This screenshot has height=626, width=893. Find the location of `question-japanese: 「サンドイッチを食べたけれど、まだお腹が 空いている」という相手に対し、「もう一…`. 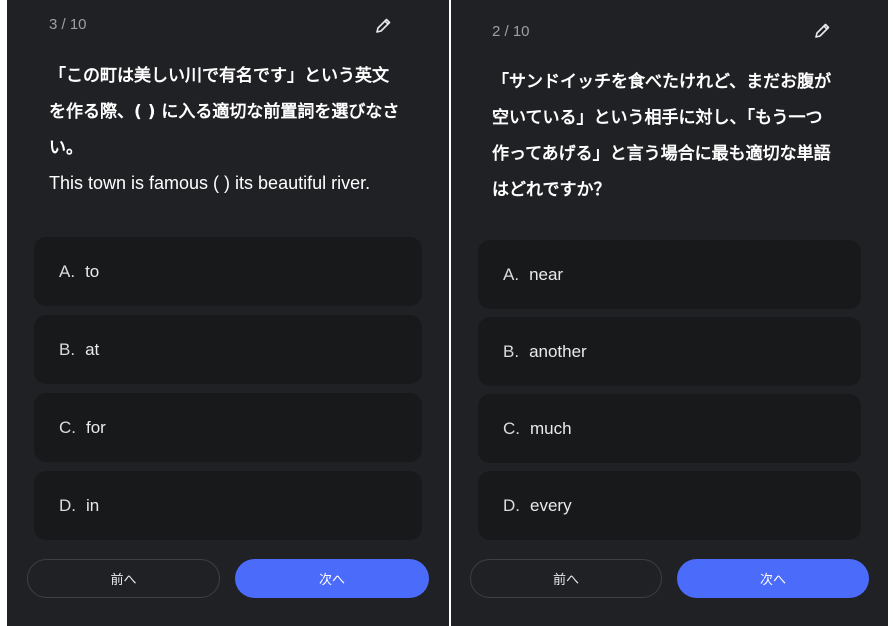

question-japanese: 「サンドイッチを食べたけれど、まだお腹が 空いている」という相手に対し、「もう一… is located at coordinates (662, 136).